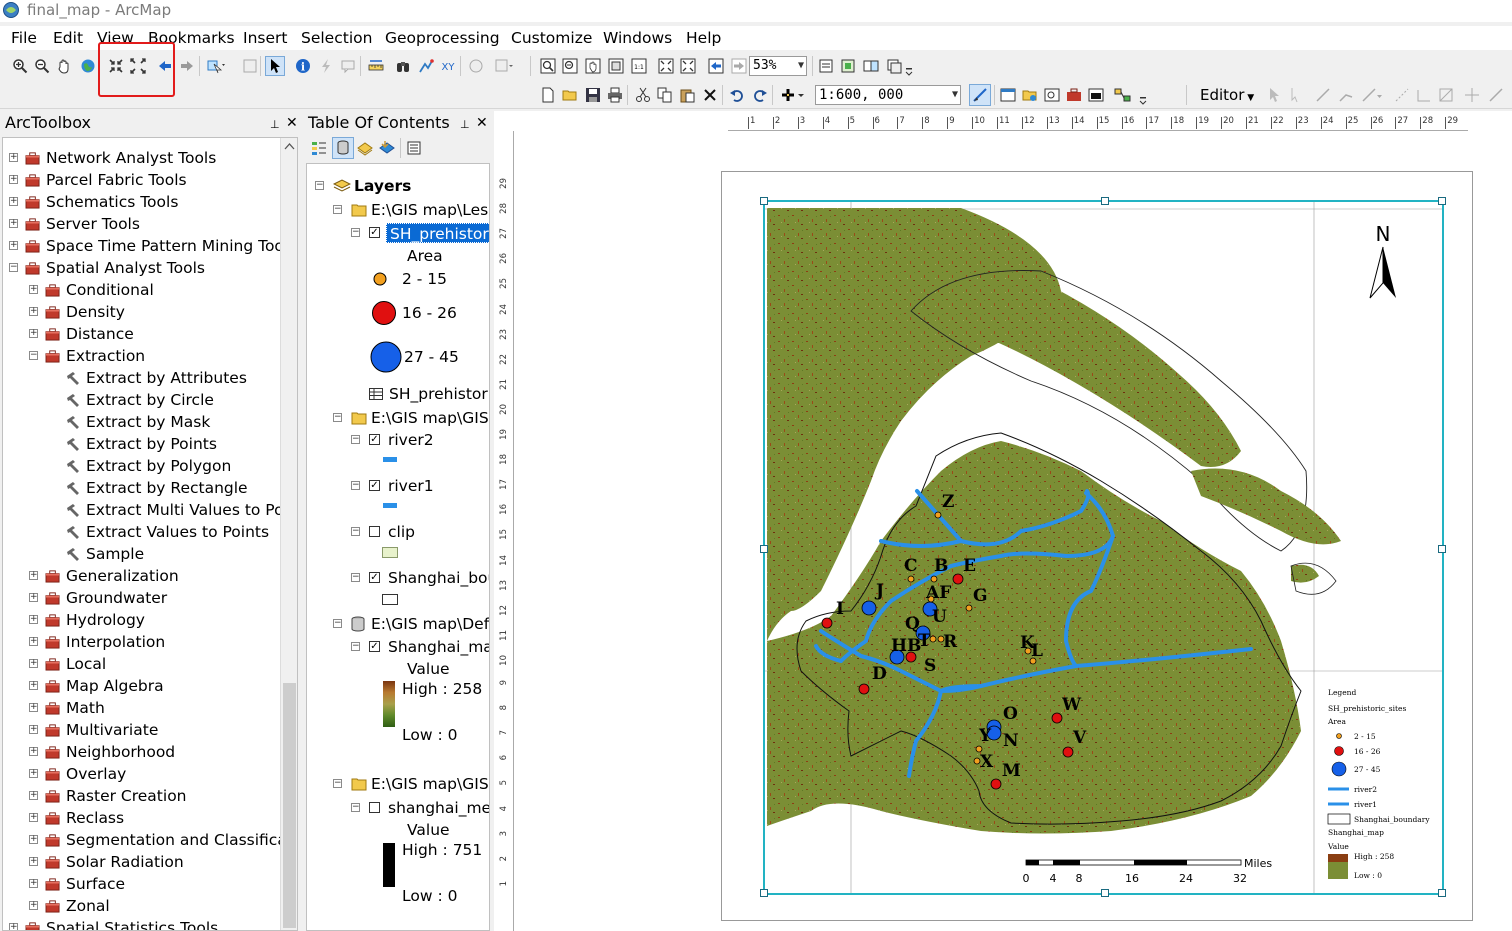  What do you see at coordinates (894, 66) in the screenshot?
I see `data-driven-pages-icon` at bounding box center [894, 66].